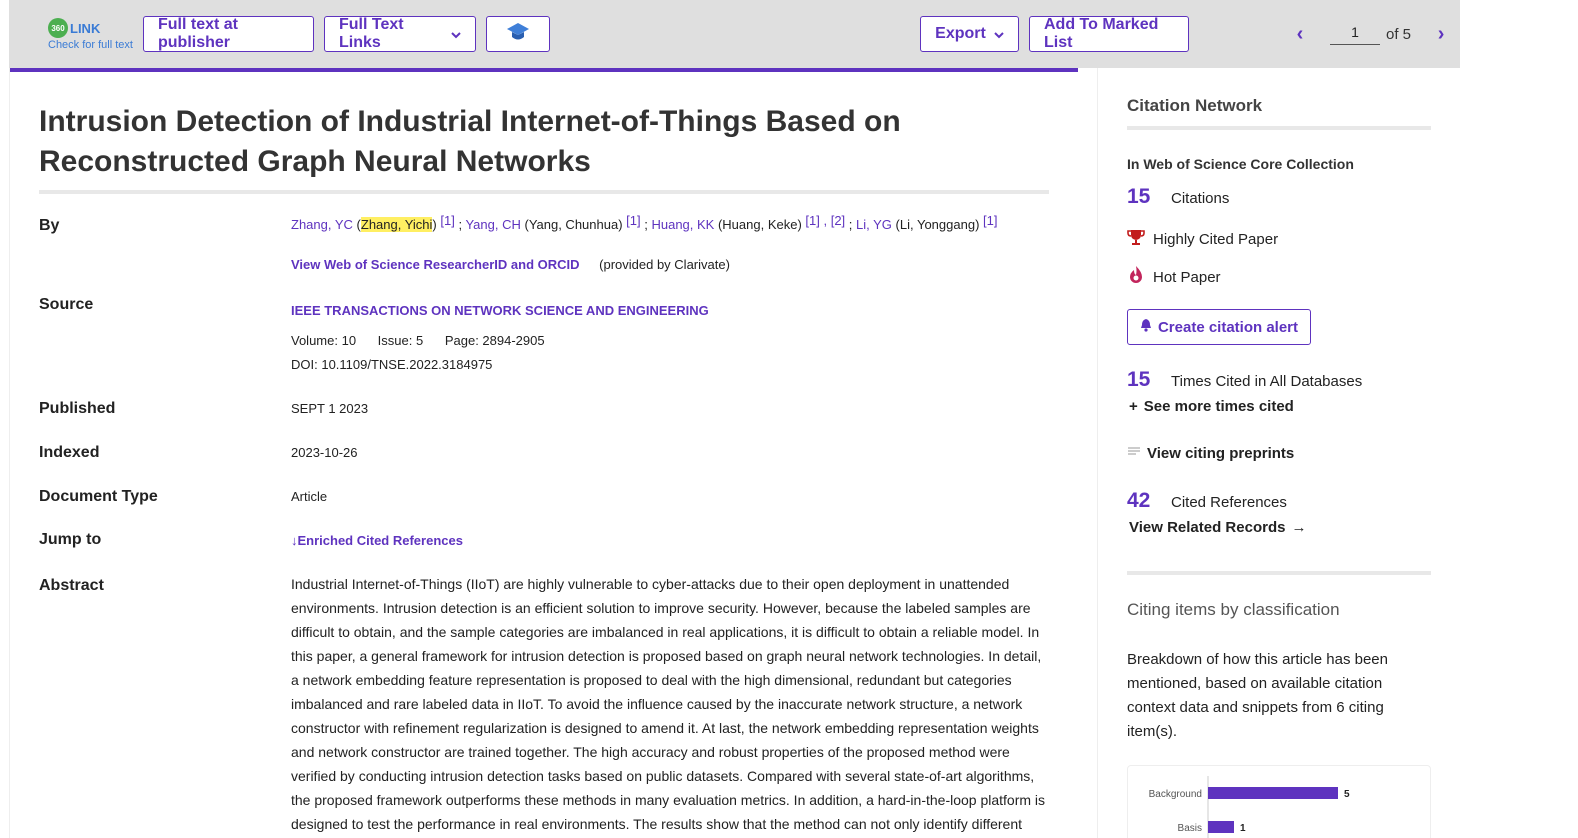 This screenshot has height=838, width=1578. What do you see at coordinates (1200, 198) in the screenshot?
I see `citations-label: Citations` at bounding box center [1200, 198].